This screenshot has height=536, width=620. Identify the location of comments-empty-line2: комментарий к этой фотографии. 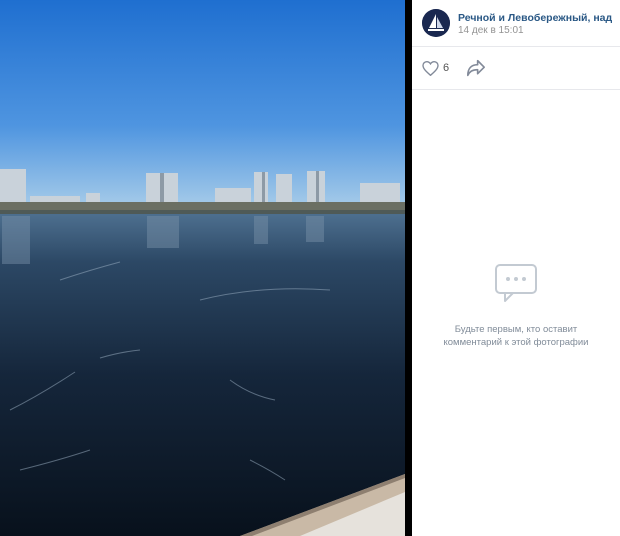
(516, 342).